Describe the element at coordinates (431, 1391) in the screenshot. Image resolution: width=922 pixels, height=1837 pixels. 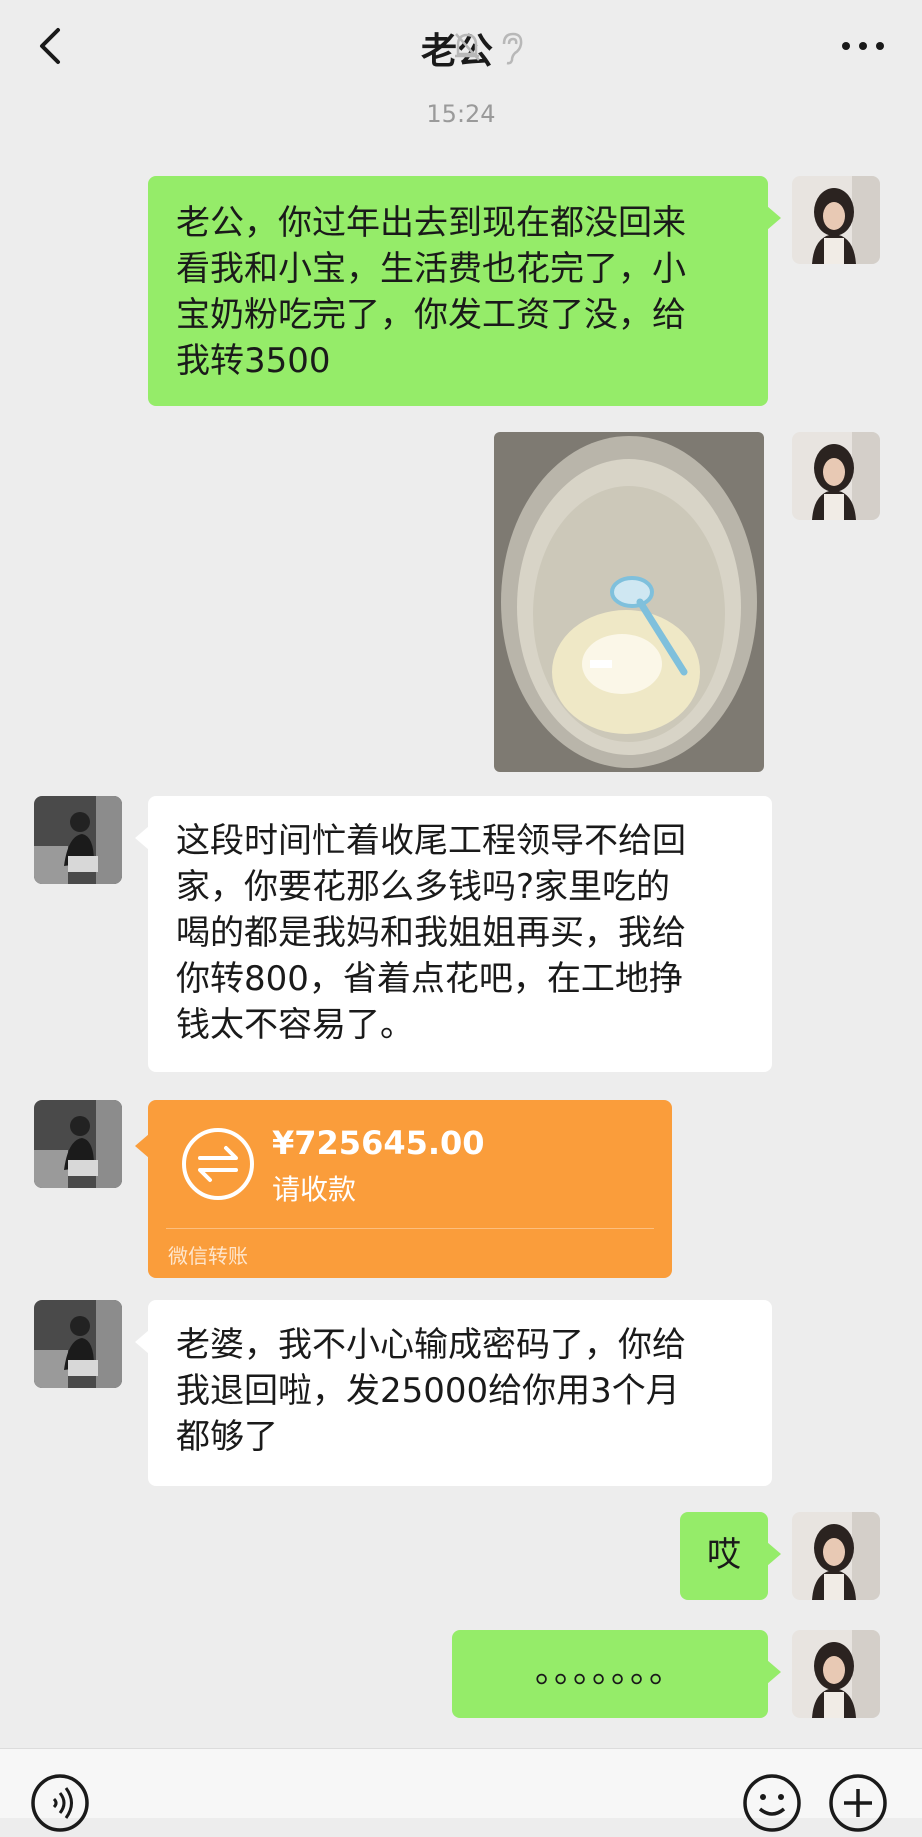
I see `message-text: 老婆，我不小心输成密码了，你给 我退回啦，发25000给你用3个月 都够了` at that location.